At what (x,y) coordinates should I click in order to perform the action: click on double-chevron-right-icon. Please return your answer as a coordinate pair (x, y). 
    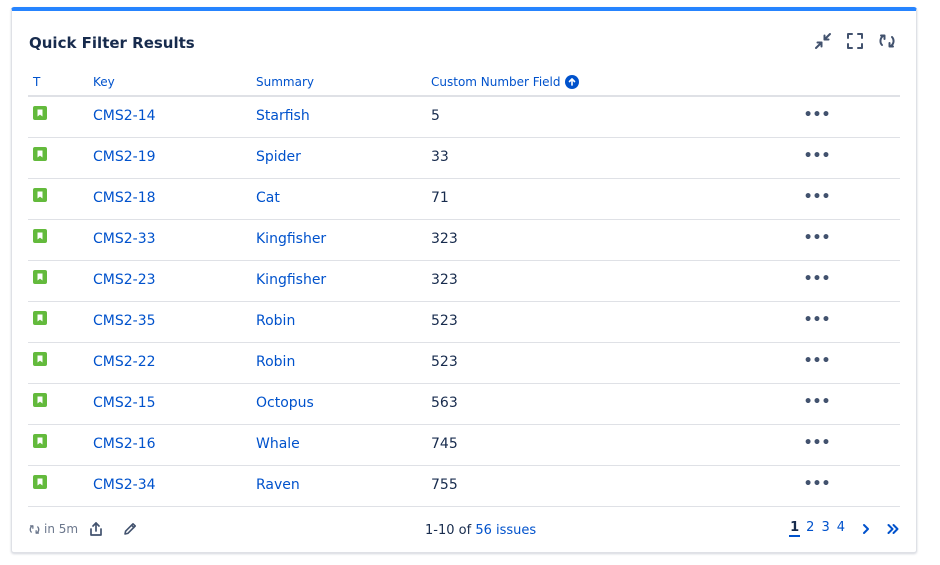
    Looking at the image, I should click on (893, 528).